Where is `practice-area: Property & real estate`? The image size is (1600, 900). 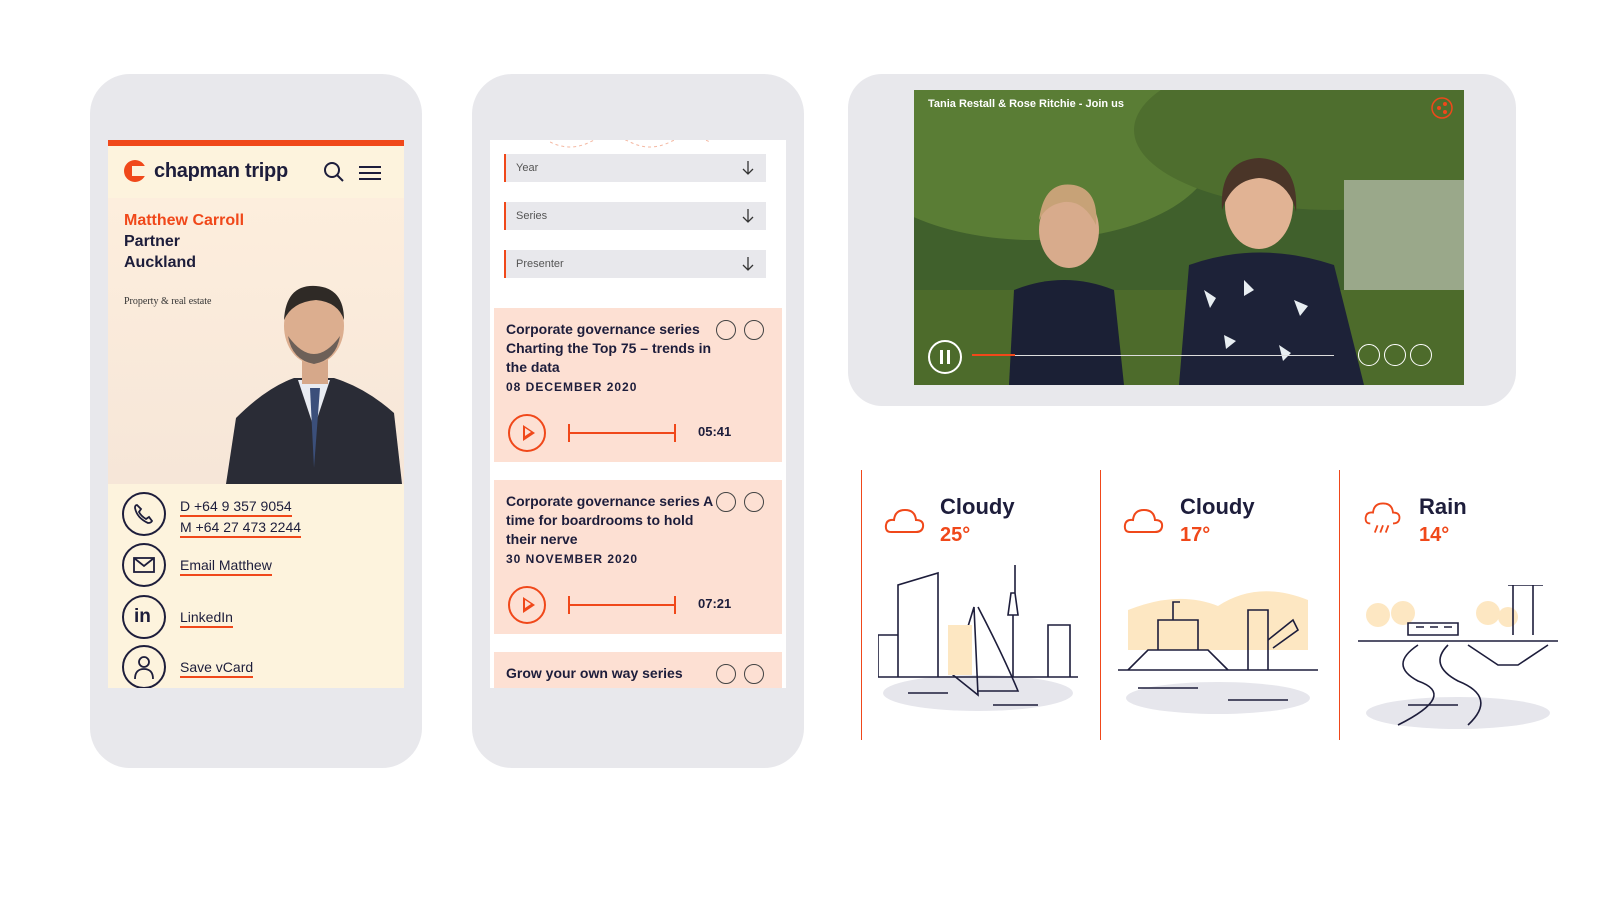
practice-area: Property & real estate is located at coordinates (167, 301).